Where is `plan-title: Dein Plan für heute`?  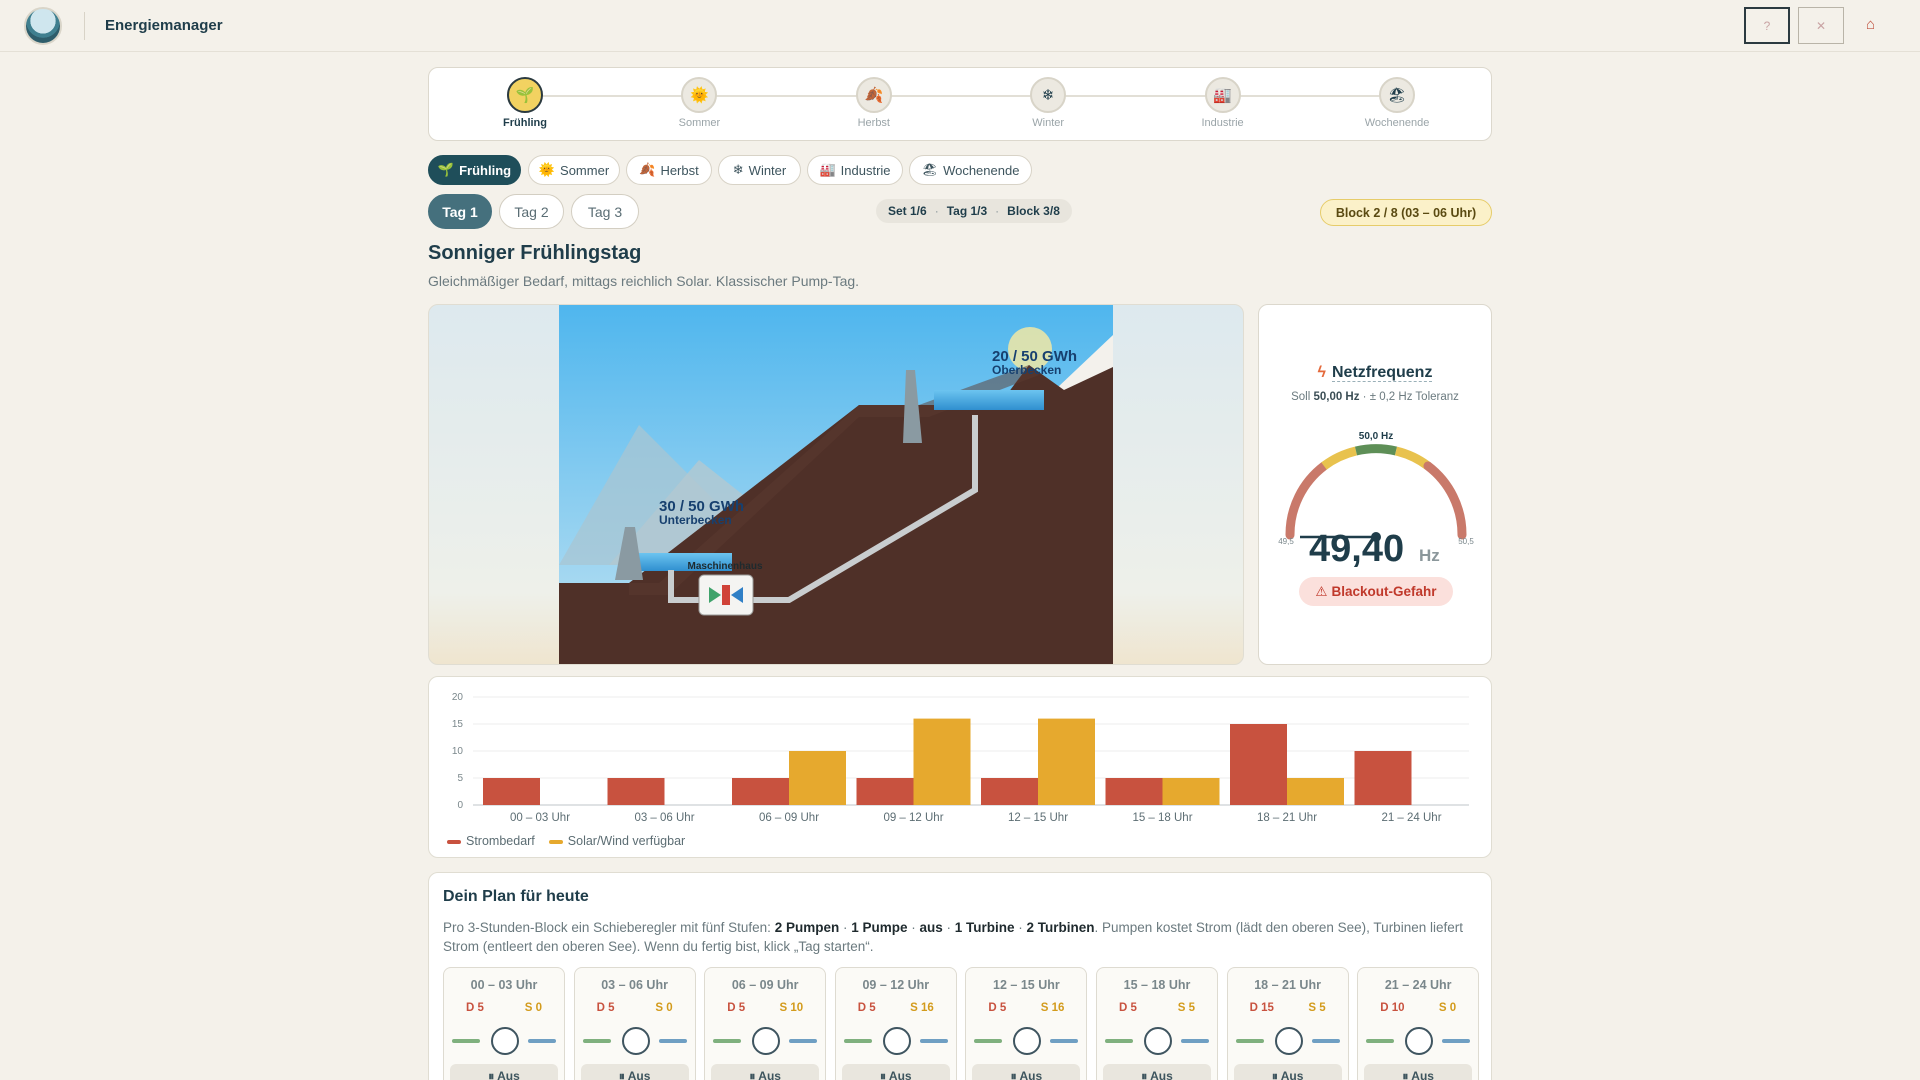 plan-title: Dein Plan für heute is located at coordinates (516, 896).